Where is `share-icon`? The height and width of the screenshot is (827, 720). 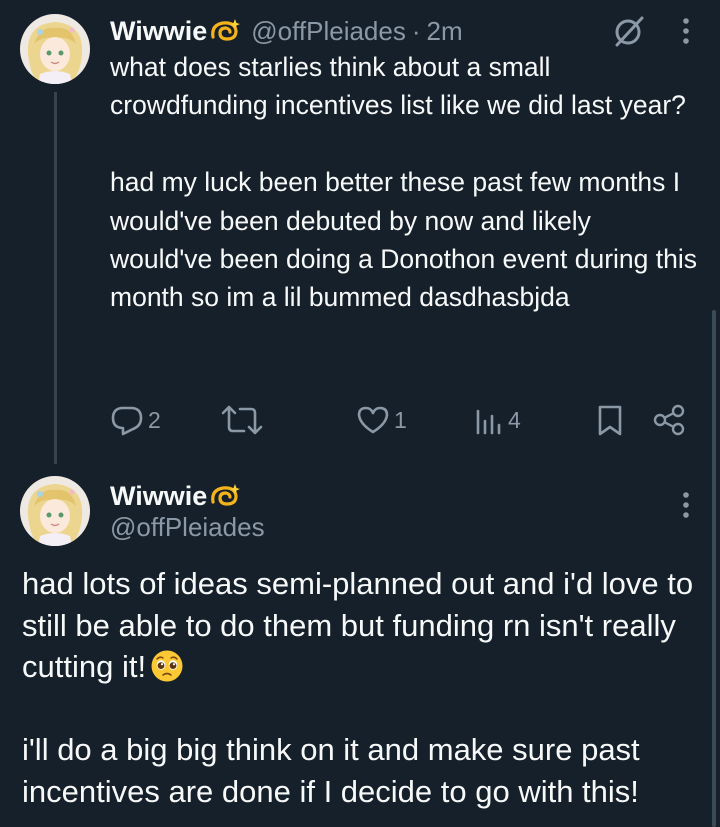 share-icon is located at coordinates (669, 420).